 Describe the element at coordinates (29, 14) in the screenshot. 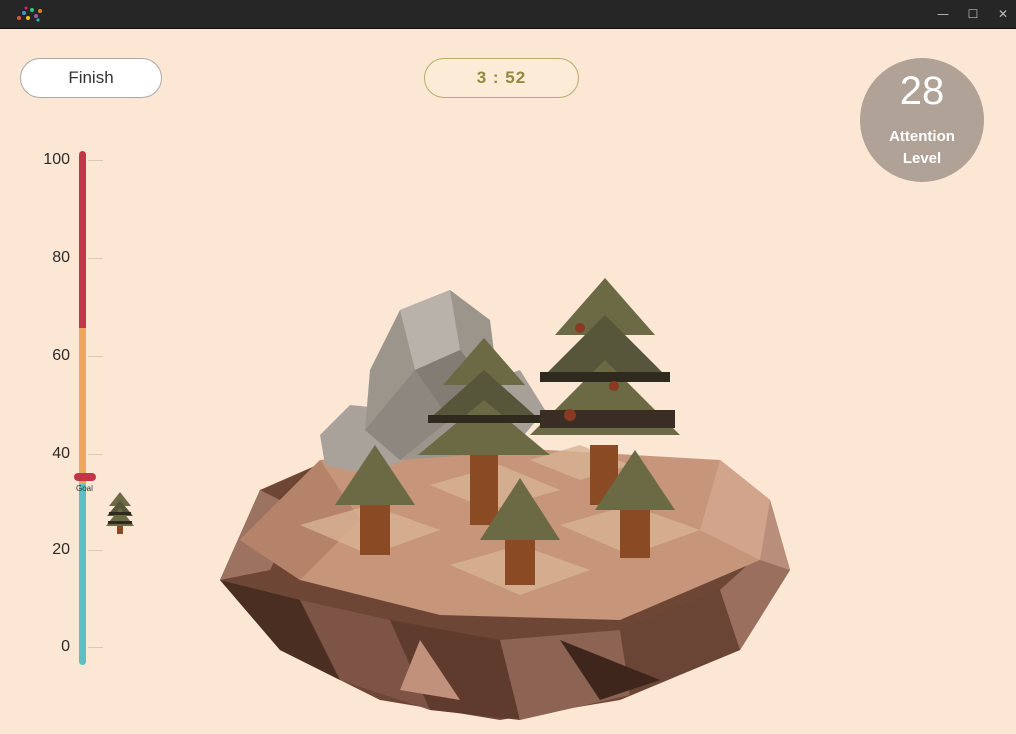

I see `app-logo-icon` at that location.